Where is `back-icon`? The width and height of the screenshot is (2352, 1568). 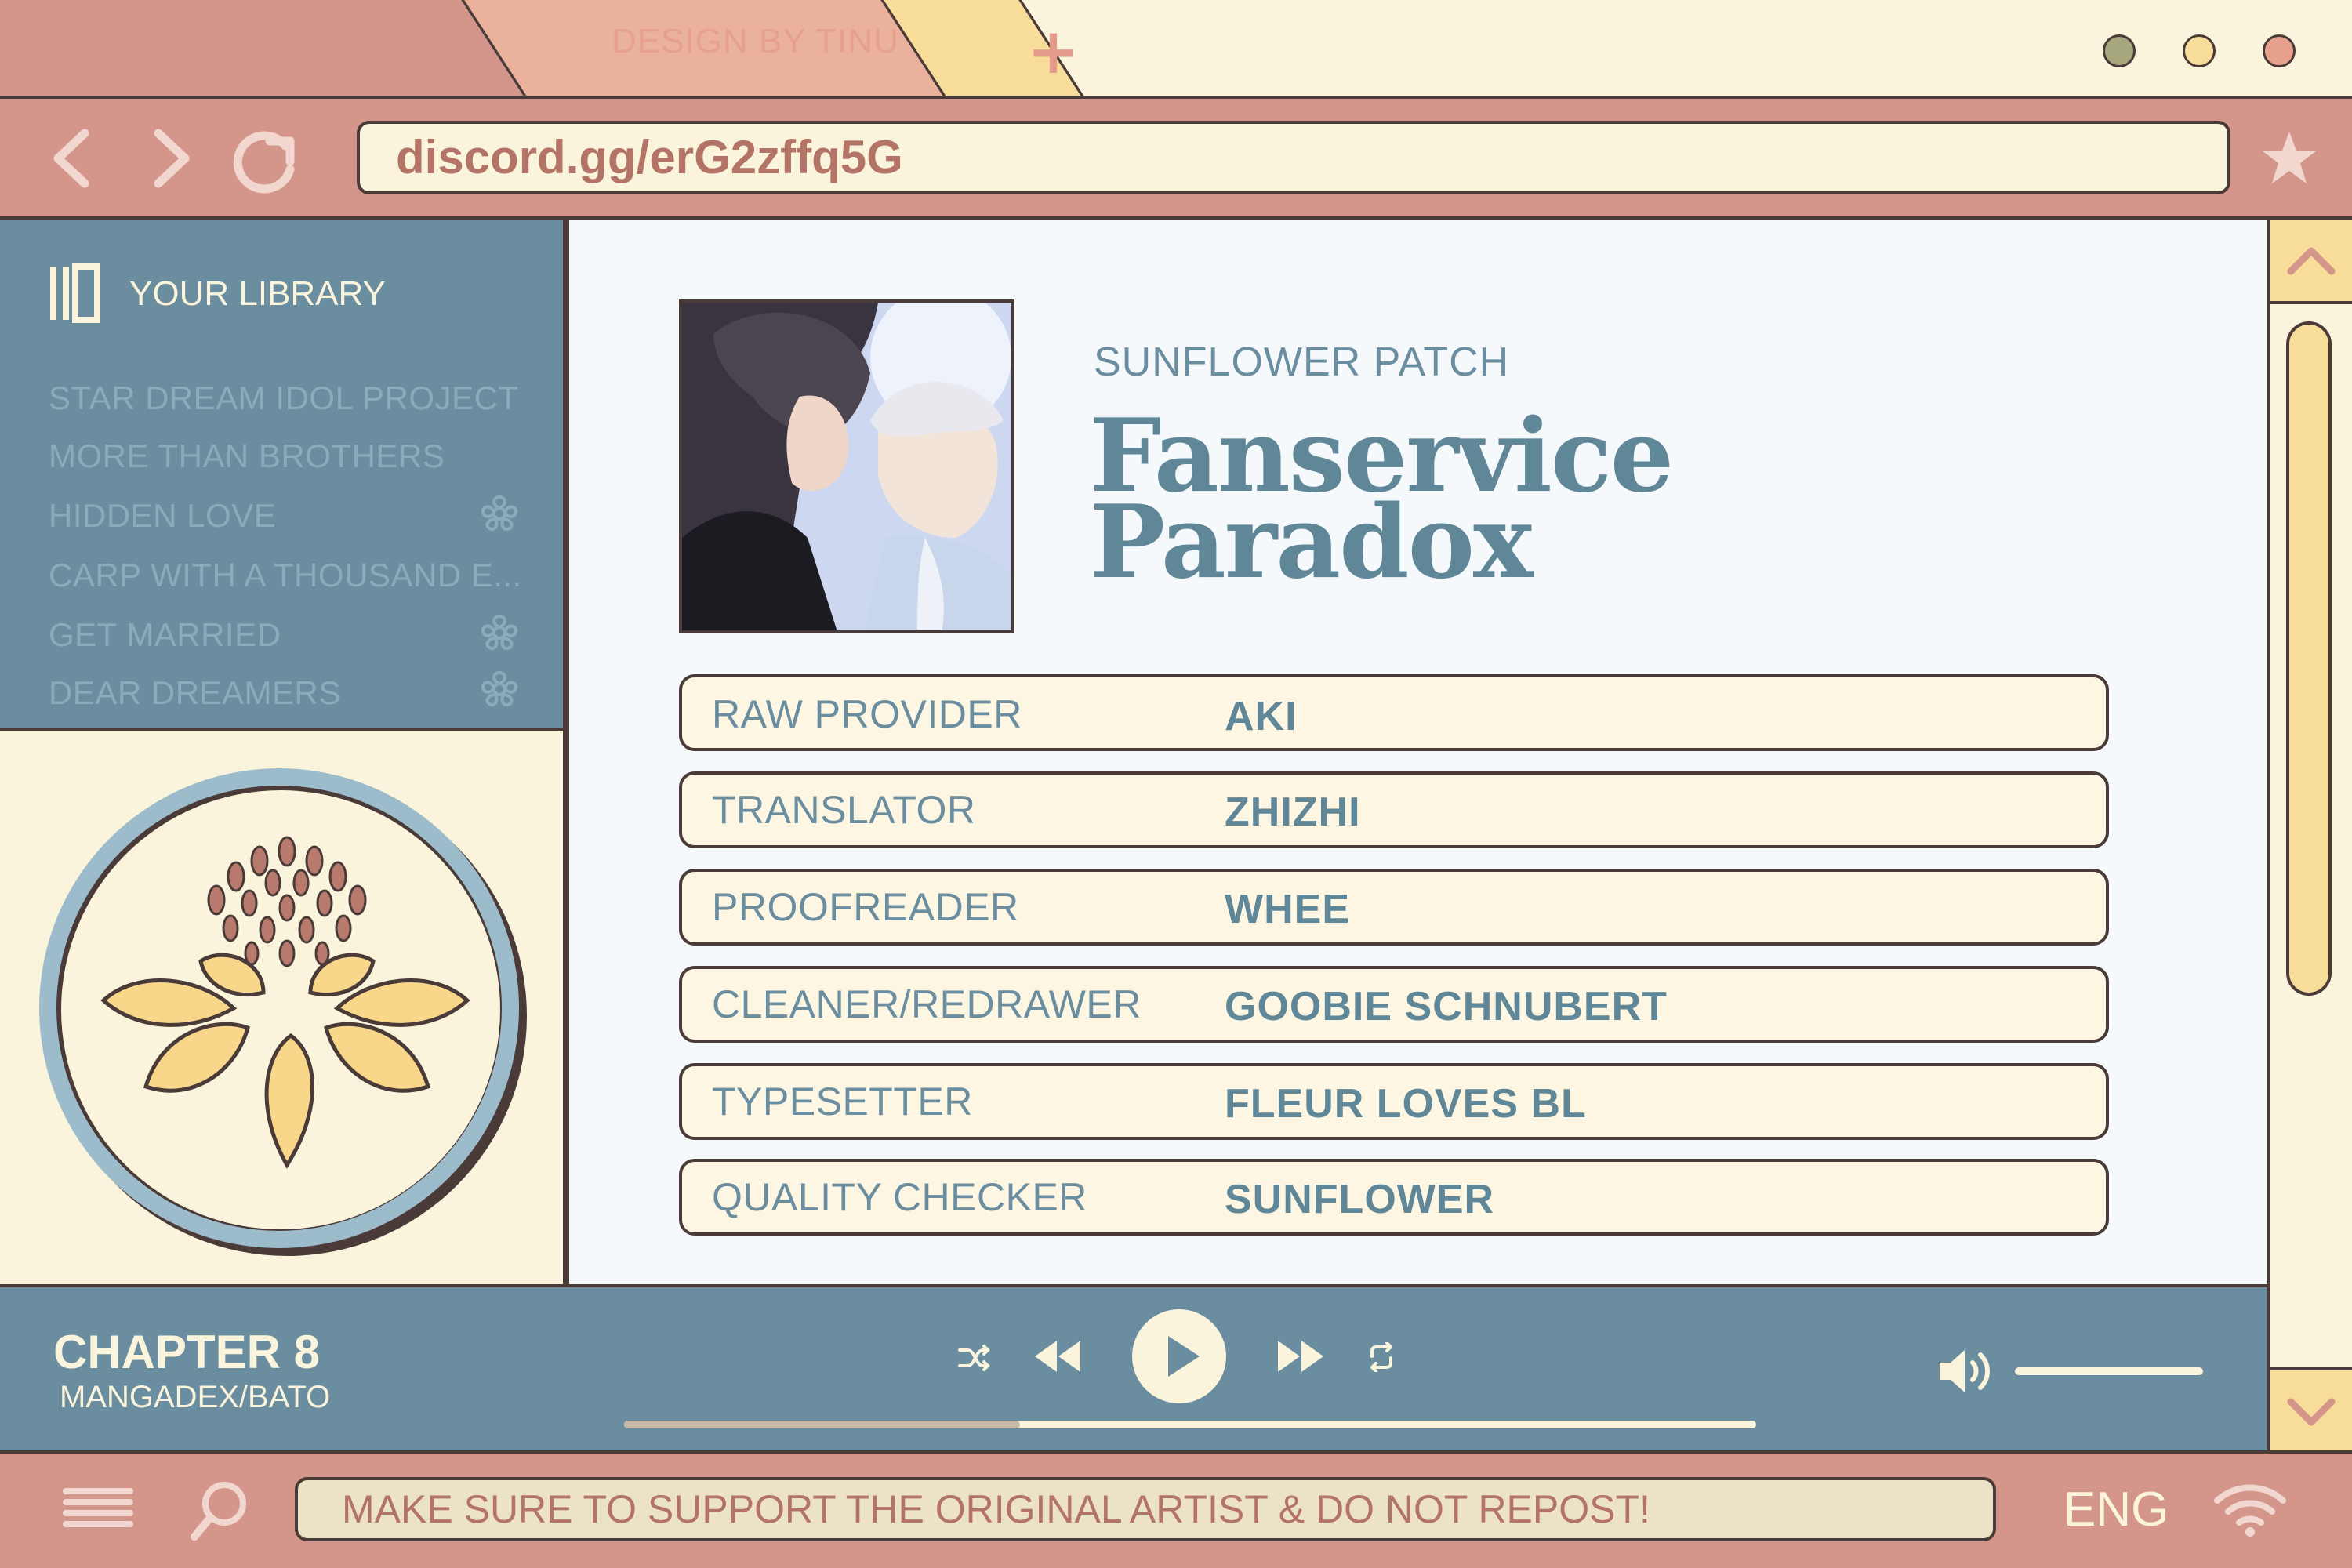 back-icon is located at coordinates (70, 158).